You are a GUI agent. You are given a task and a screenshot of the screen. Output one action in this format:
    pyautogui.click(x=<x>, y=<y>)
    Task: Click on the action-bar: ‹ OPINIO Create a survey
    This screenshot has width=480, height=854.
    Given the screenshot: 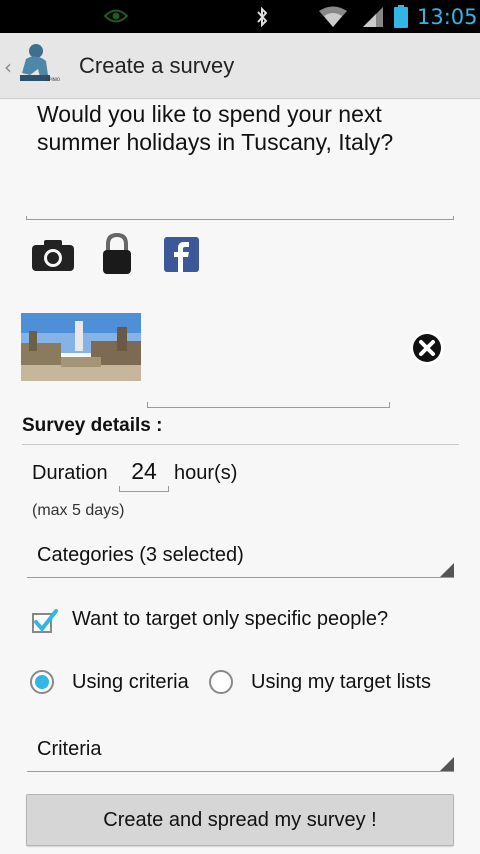 What is the action you would take?
    pyautogui.click(x=240, y=66)
    